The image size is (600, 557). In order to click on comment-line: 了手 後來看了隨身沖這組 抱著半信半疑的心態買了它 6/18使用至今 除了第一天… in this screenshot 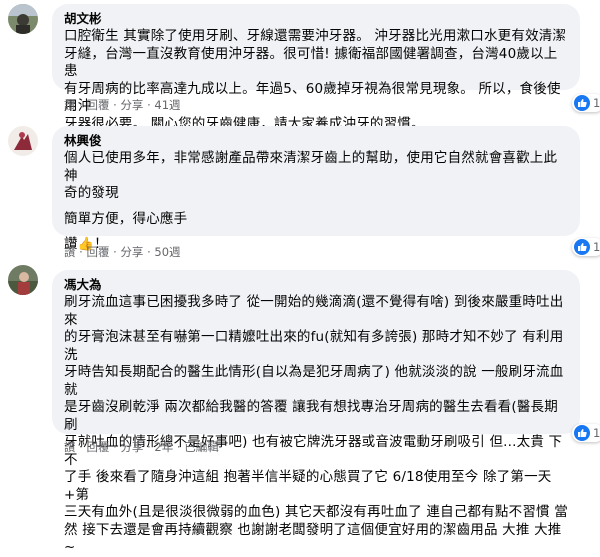, I will do `click(308, 486)`.